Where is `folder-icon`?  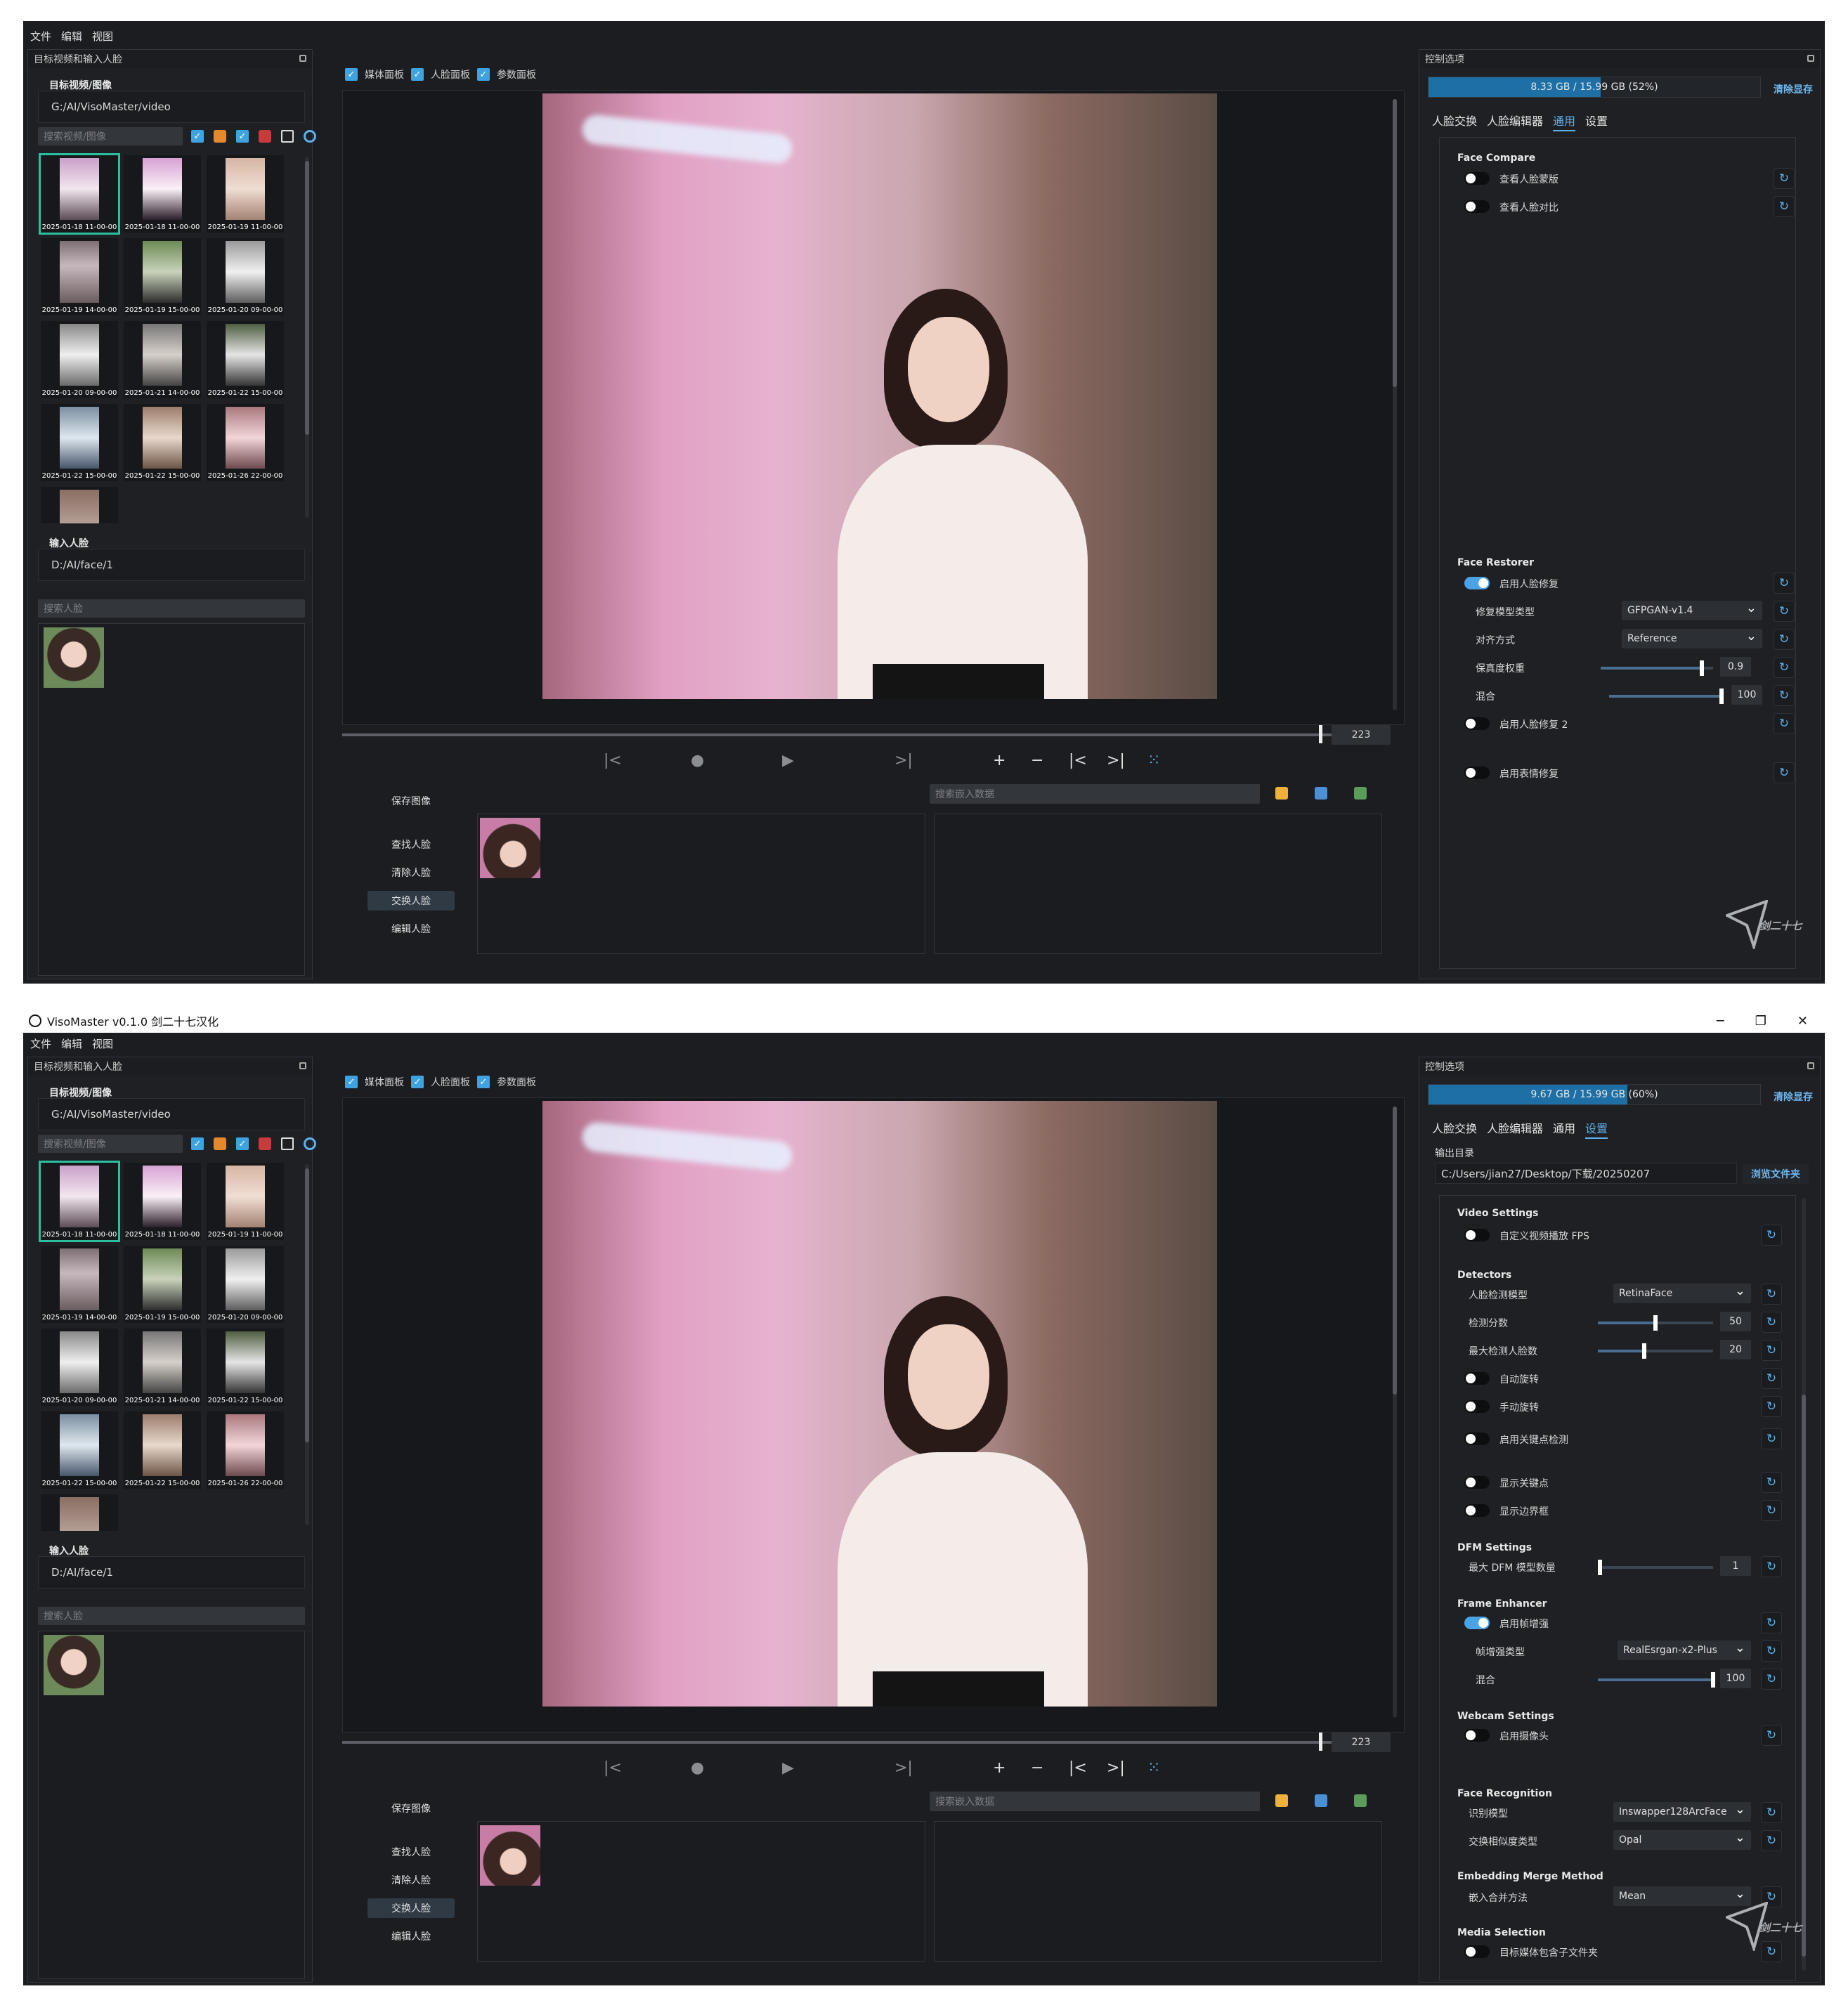 folder-icon is located at coordinates (1281, 1800).